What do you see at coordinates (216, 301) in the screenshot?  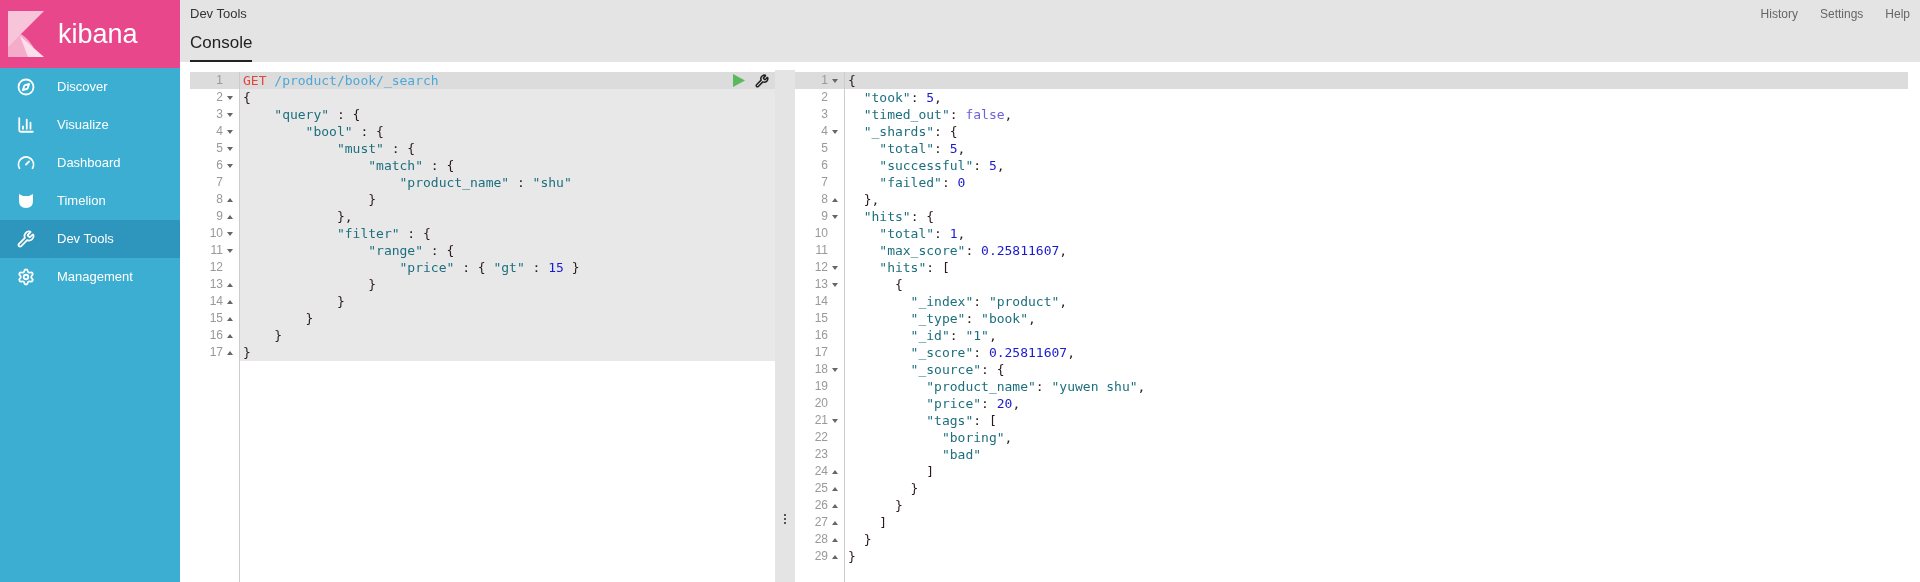 I see `line-number: 14` at bounding box center [216, 301].